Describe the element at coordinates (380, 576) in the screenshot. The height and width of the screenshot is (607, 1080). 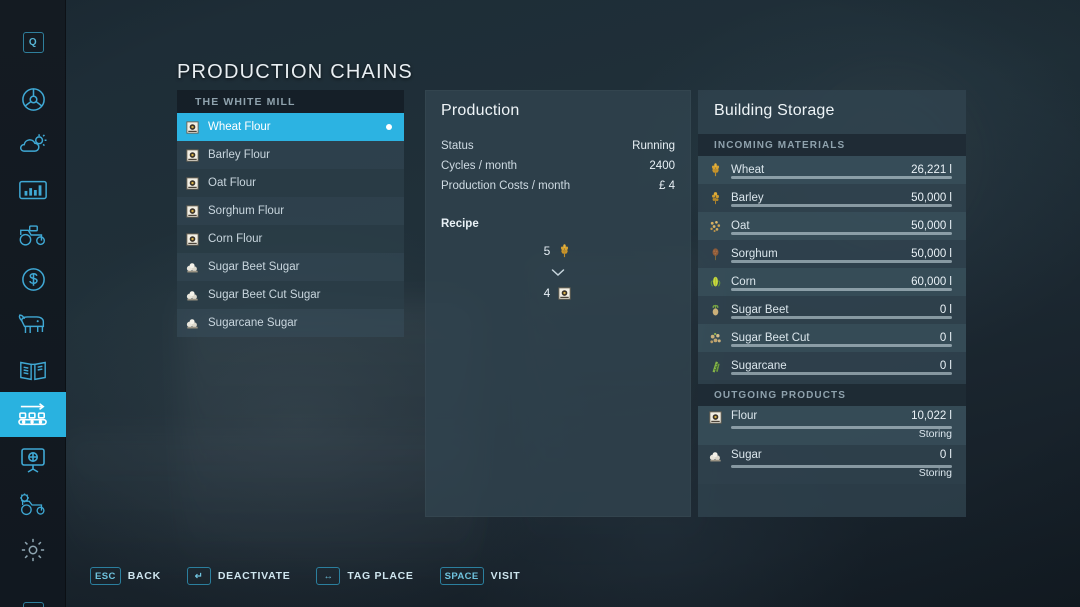
I see `help-action-label: TAG PLACE` at that location.